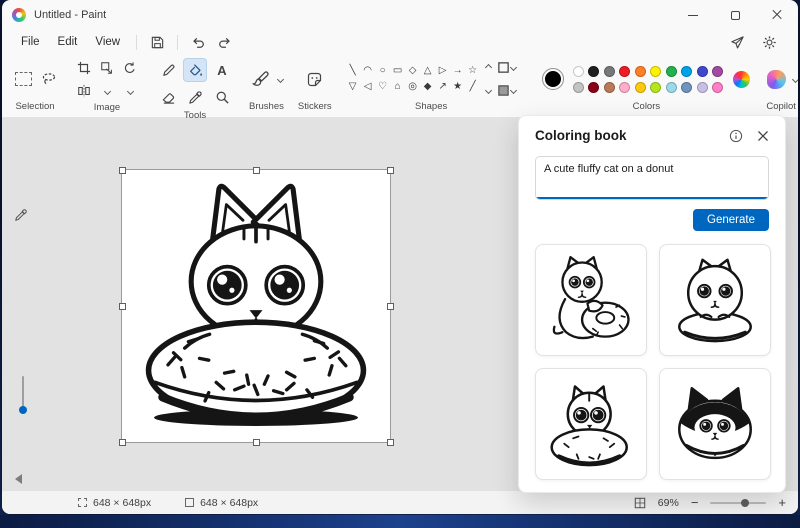  Describe the element at coordinates (458, 87) in the screenshot. I see `shape-button: ★` at that location.